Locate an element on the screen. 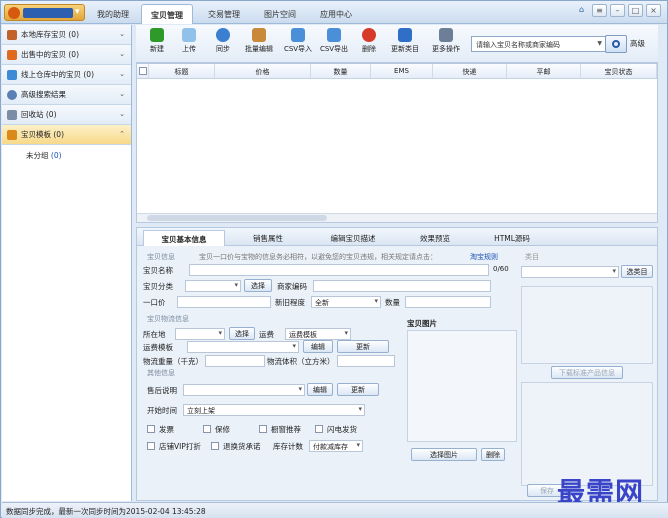  class-select is located at coordinates (213, 286).